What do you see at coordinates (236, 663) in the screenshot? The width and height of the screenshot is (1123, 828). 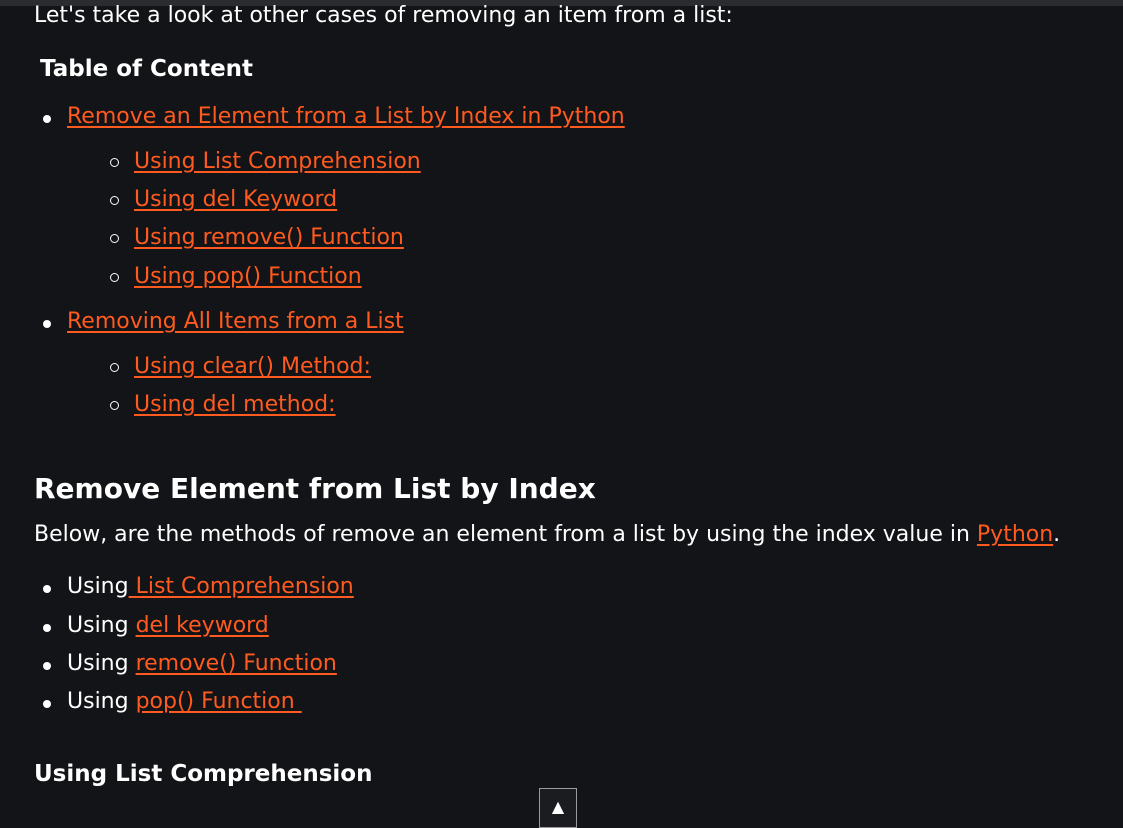 I see `method-link-remove-function: remove() Function` at bounding box center [236, 663].